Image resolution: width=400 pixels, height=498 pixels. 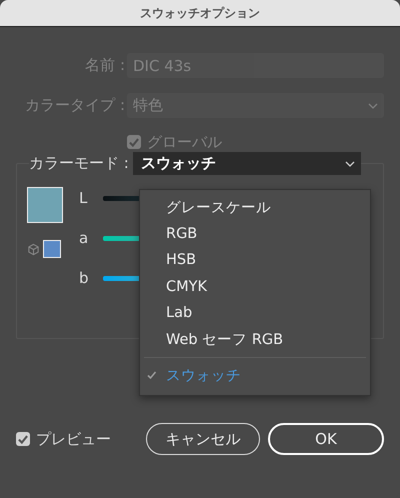 What do you see at coordinates (84, 238) in the screenshot?
I see `slider-label: a` at bounding box center [84, 238].